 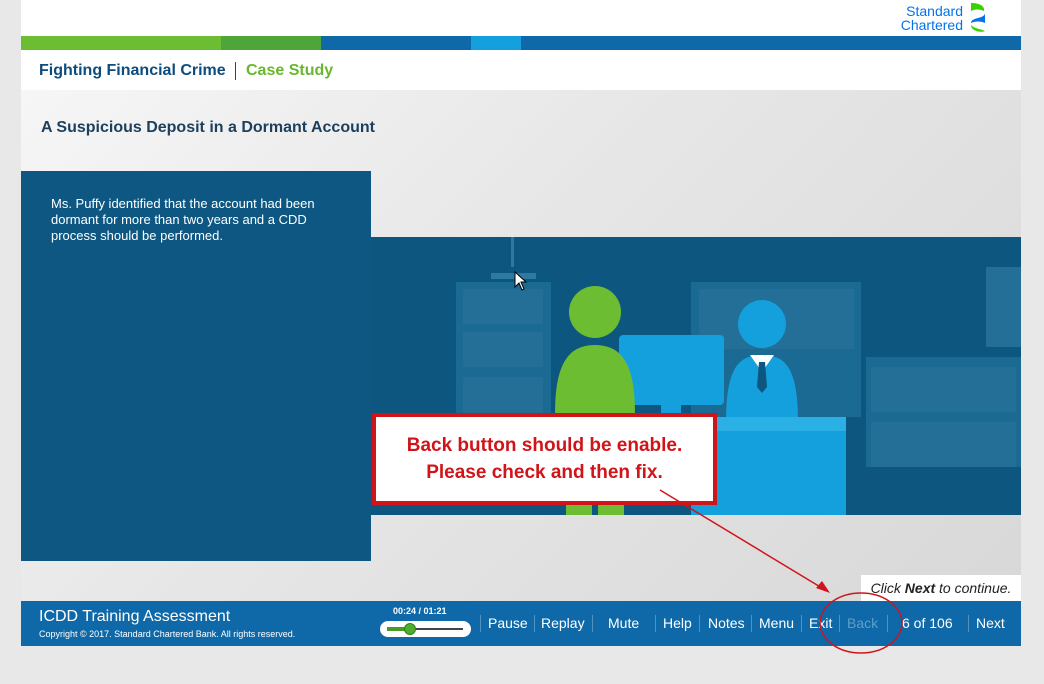 What do you see at coordinates (726, 623) in the screenshot?
I see `notes-button: Notes` at bounding box center [726, 623].